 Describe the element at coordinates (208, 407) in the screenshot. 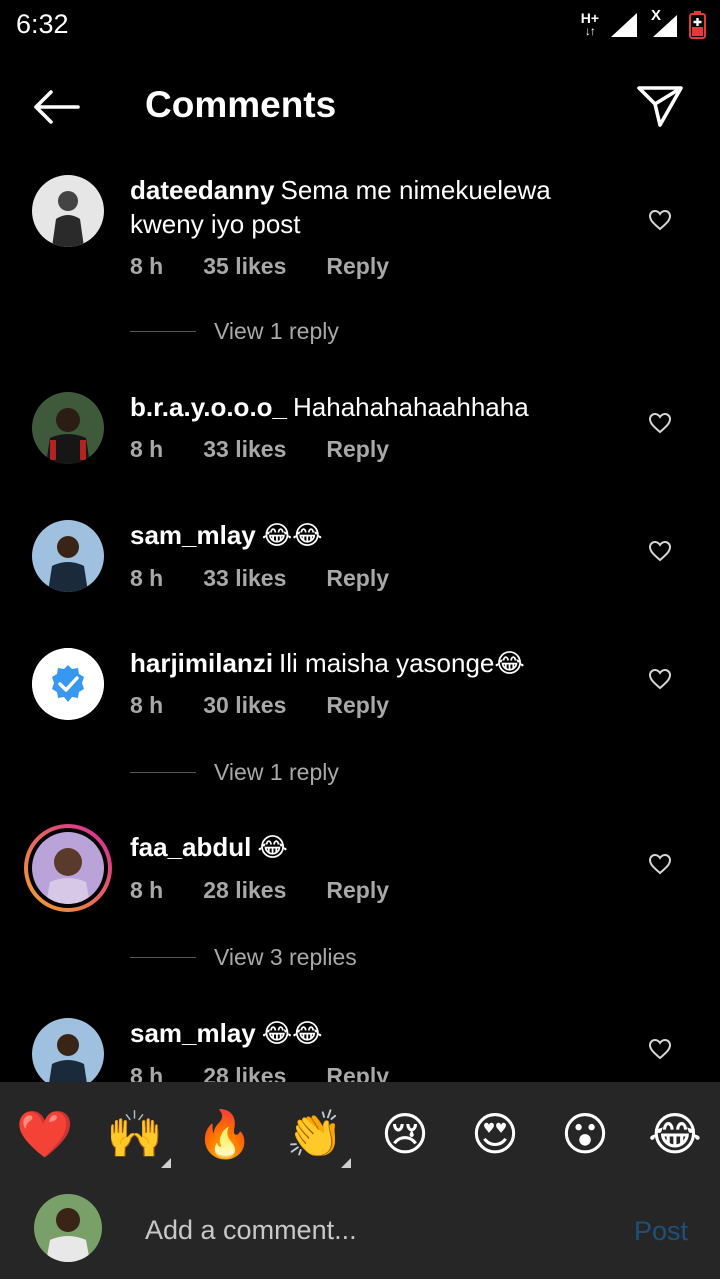

I see `comment-username: b.r.a.y.o.o.o_` at that location.